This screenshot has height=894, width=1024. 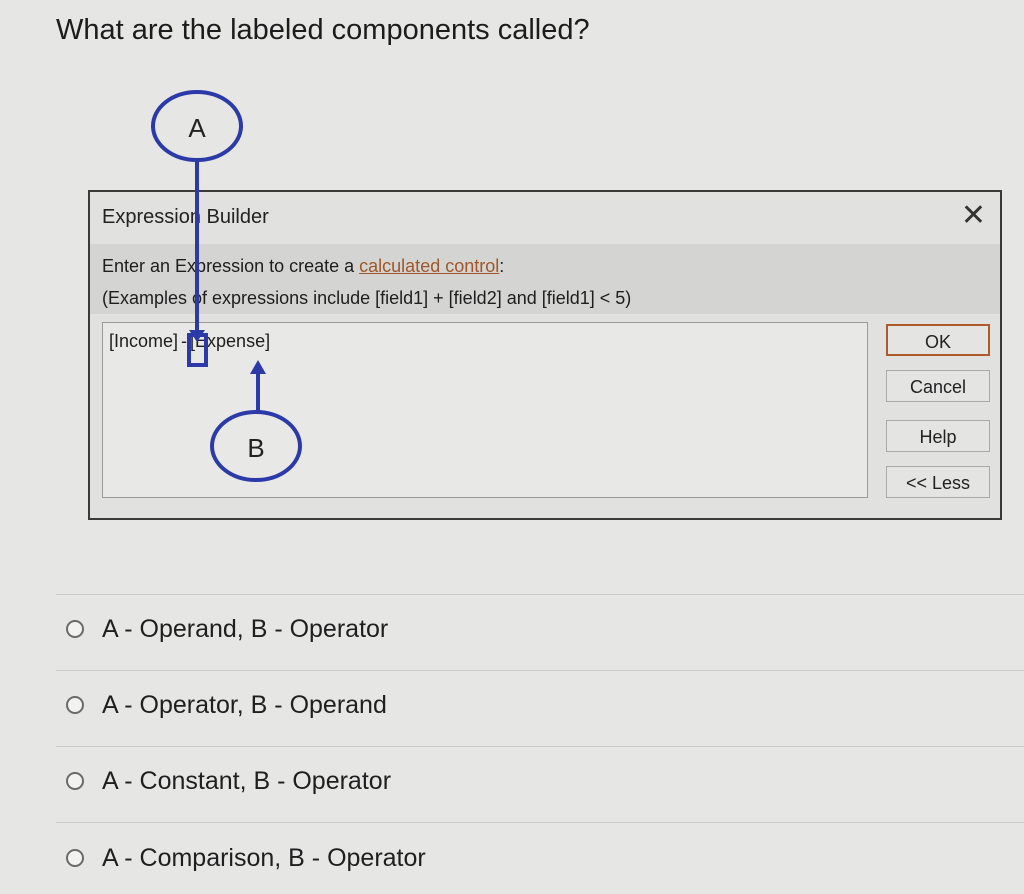 I want to click on calculated-control-link: calculated control, so click(x=429, y=266).